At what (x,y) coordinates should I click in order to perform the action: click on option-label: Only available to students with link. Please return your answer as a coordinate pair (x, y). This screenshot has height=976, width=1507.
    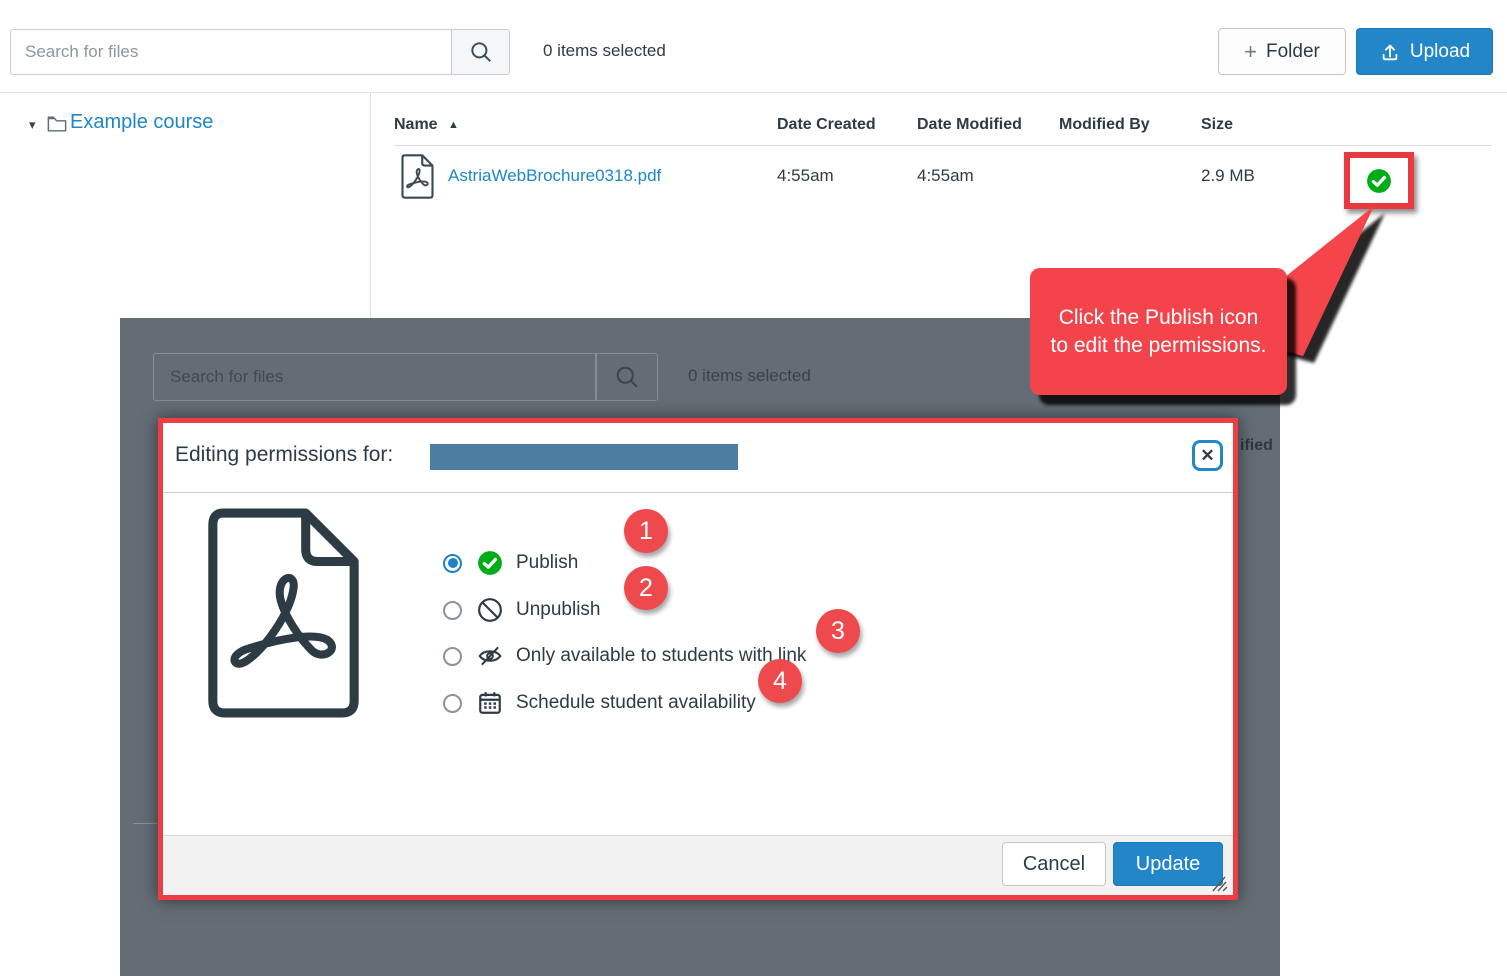
    Looking at the image, I should click on (661, 655).